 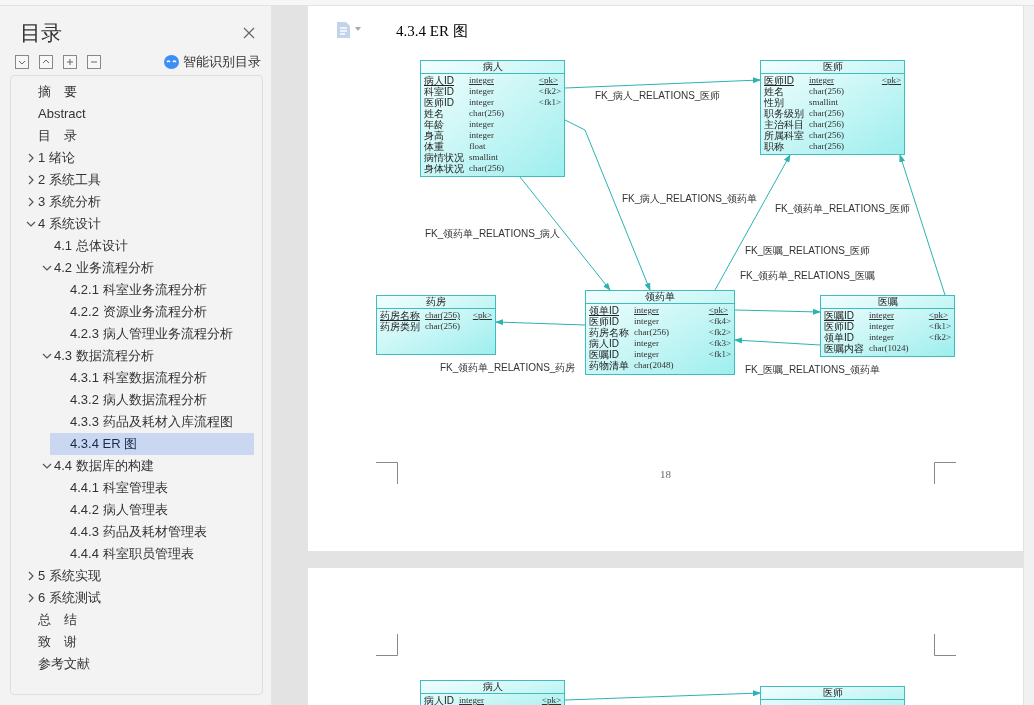 What do you see at coordinates (152, 334) in the screenshot?
I see `toc-item: 4.2.3 病人管理业务流程分析` at bounding box center [152, 334].